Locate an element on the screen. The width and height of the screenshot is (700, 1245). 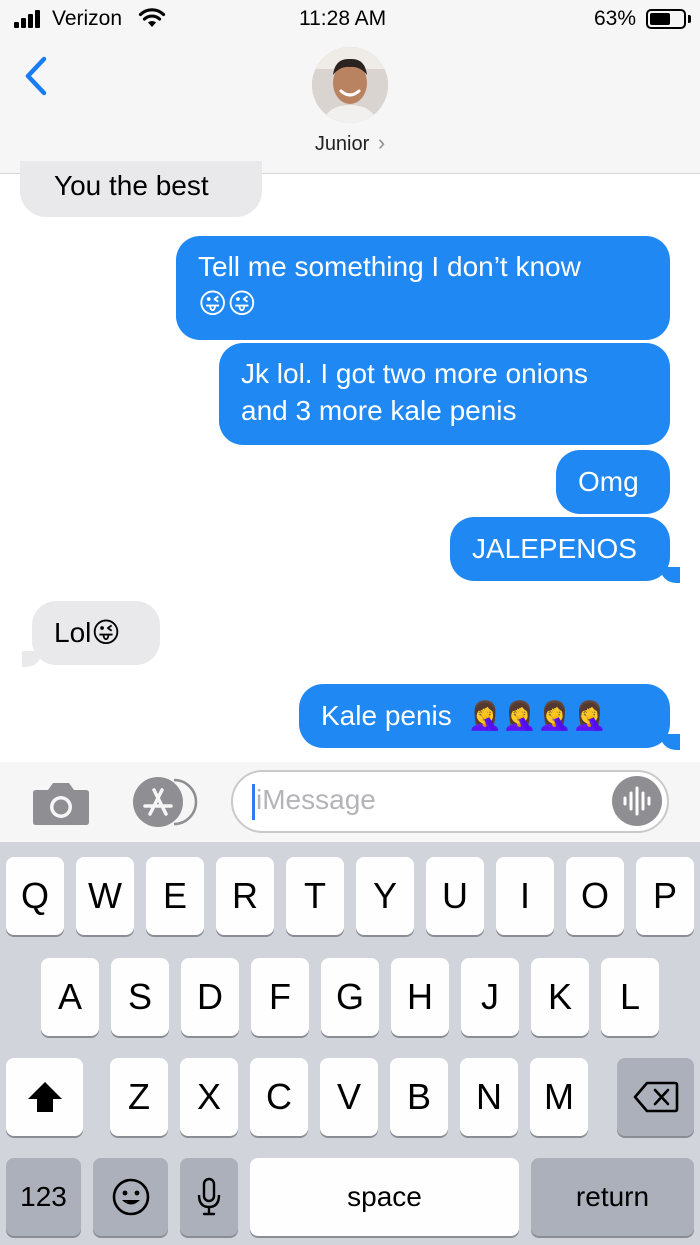
shift-icon is located at coordinates (44, 1097).